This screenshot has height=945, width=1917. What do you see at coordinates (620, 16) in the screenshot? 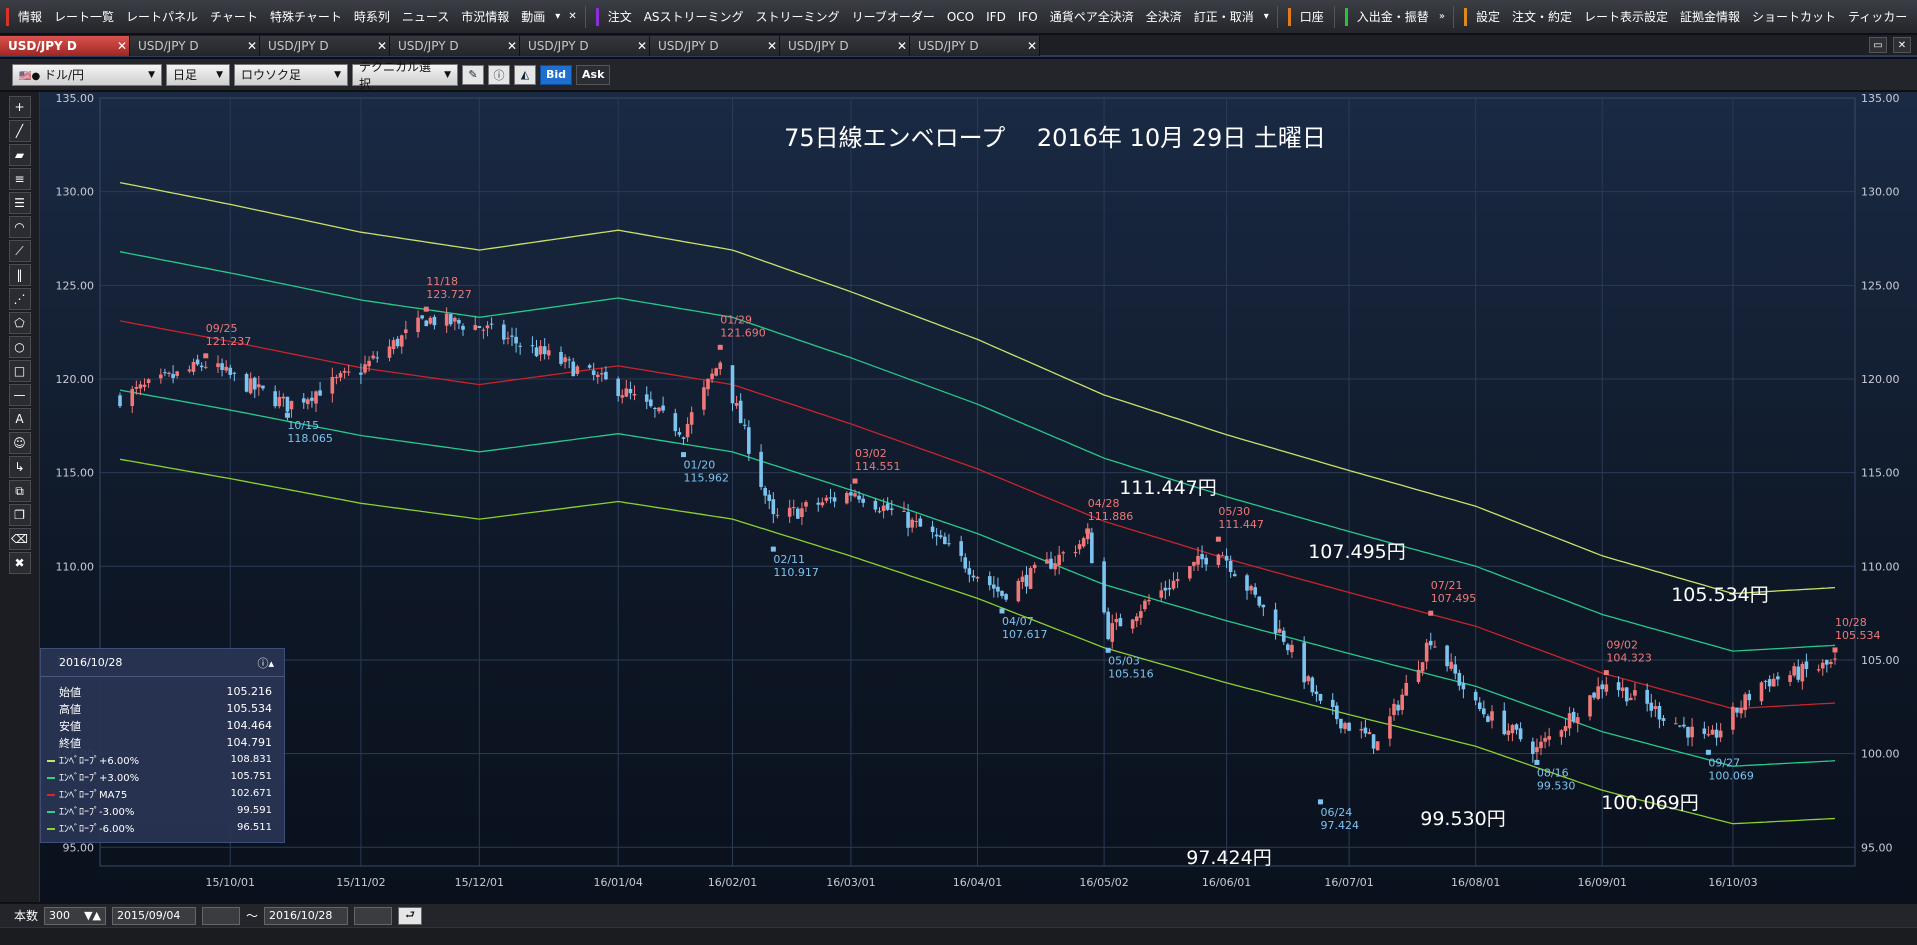
I see `menu-item: 注文` at bounding box center [620, 16].